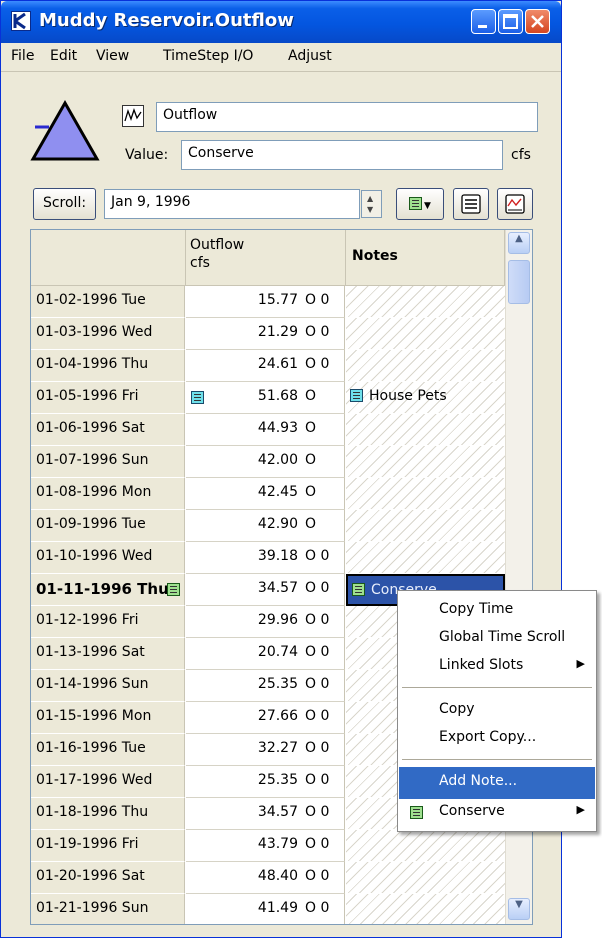 Image resolution: width=602 pixels, height=940 pixels. What do you see at coordinates (108, 814) in the screenshot?
I see `row-date-header: 01-18-1996 Thu` at bounding box center [108, 814].